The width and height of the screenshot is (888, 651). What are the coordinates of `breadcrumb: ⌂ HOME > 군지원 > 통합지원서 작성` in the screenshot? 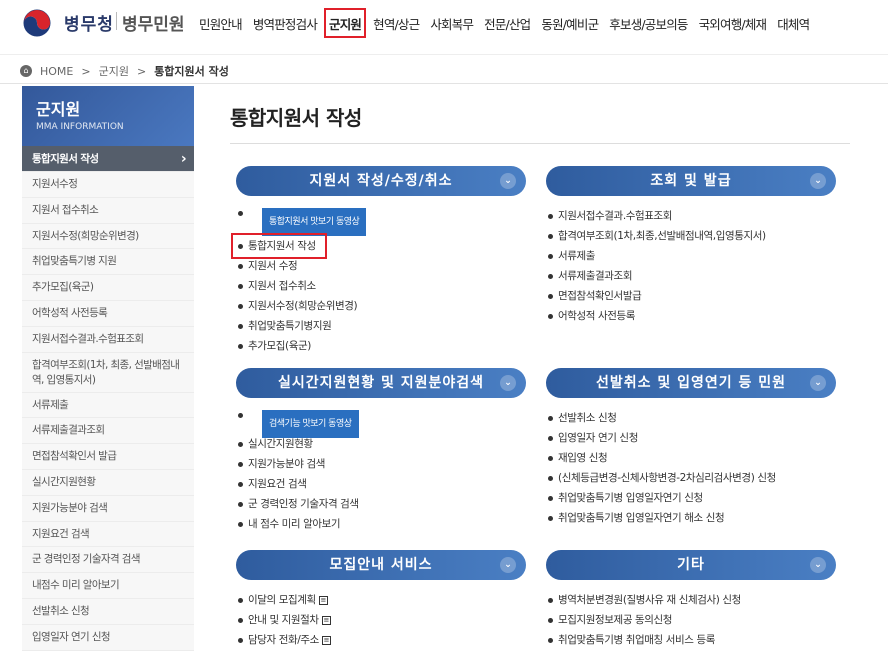 It's located at (124, 71).